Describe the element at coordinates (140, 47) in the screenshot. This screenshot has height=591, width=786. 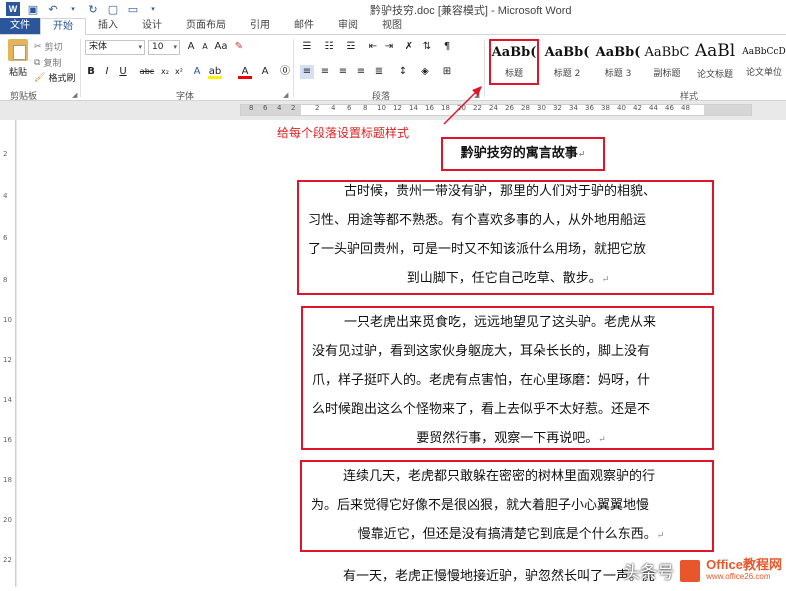
I see `chevron-down-icon: ▾` at that location.